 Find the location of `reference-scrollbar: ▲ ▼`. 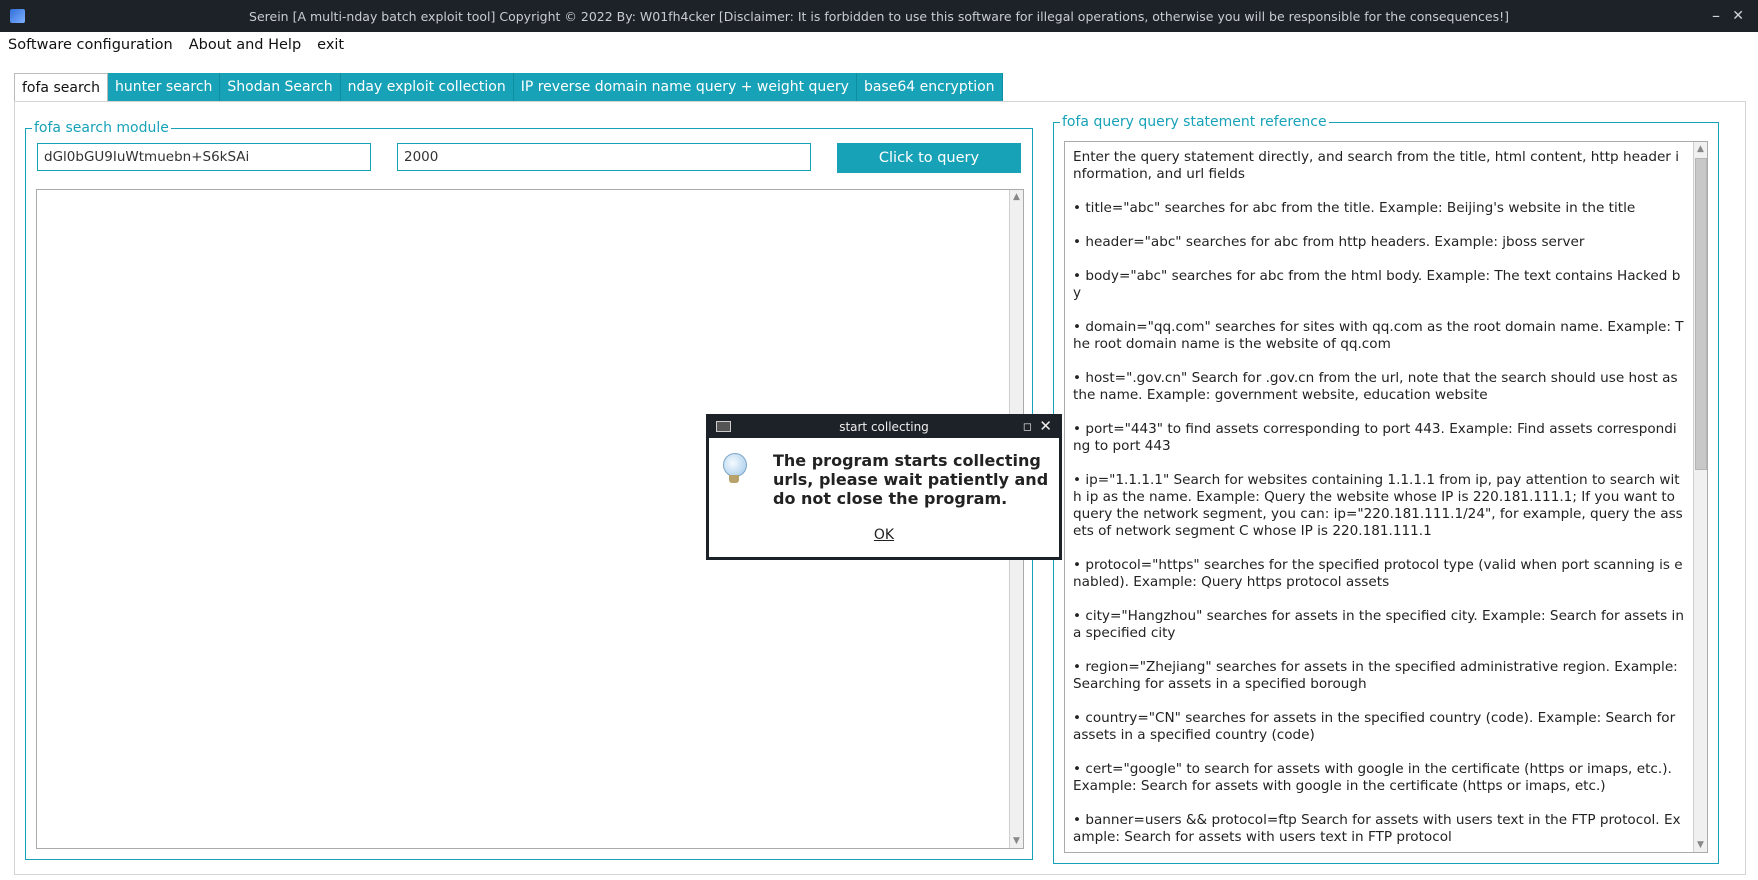

reference-scrollbar: ▲ ▼ is located at coordinates (1700, 497).